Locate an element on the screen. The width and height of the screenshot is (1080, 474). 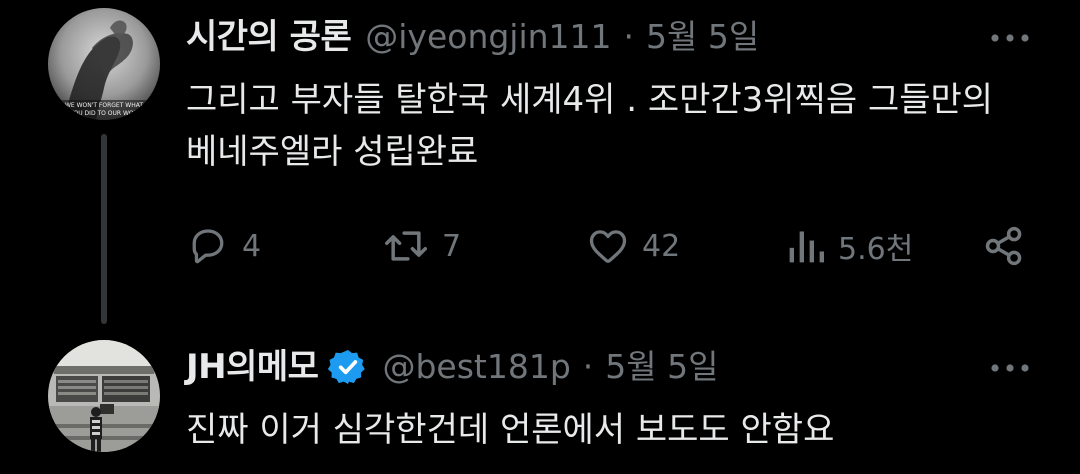
reply-button: 4 is located at coordinates (223, 246).